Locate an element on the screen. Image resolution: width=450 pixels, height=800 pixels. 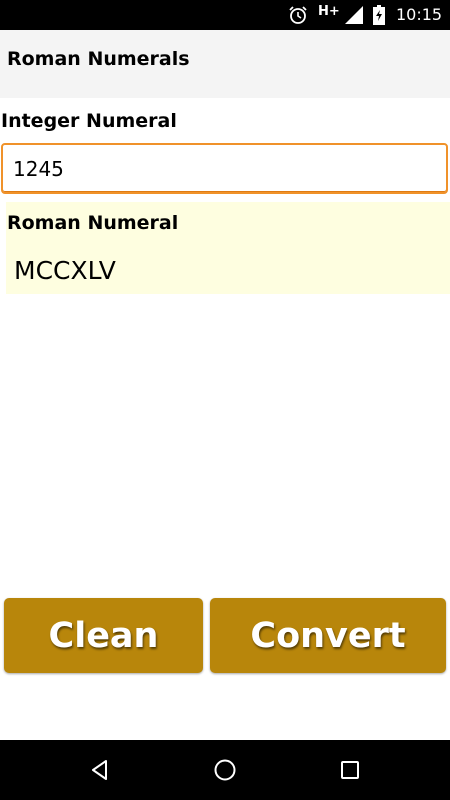
battery-charging-icon is located at coordinates (379, 15).